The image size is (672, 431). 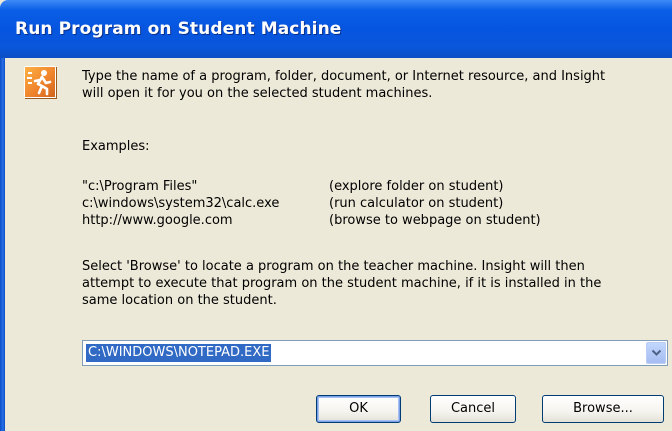 What do you see at coordinates (179, 300) in the screenshot?
I see `browse-help-line: same location on the student.` at bounding box center [179, 300].